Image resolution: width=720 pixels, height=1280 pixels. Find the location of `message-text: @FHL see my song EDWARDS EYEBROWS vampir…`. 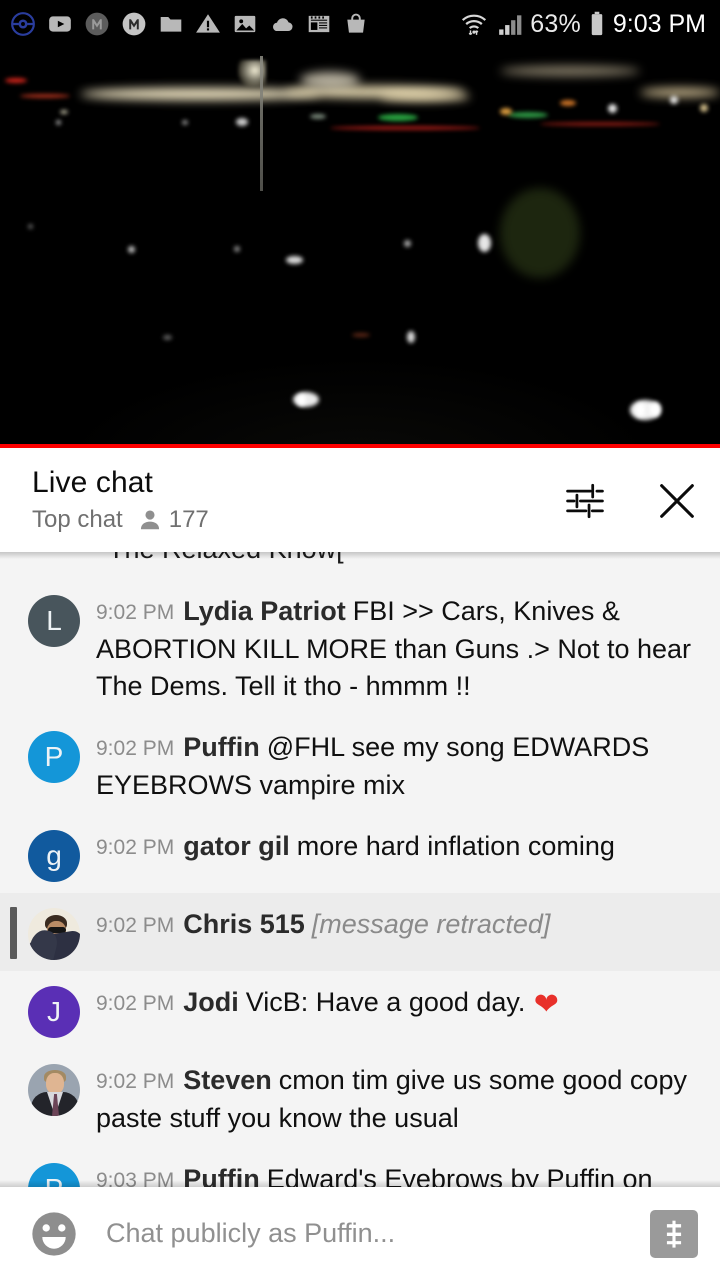

message-text: @FHL see my song EDWARDS EYEBROWS vampir… is located at coordinates (373, 766).